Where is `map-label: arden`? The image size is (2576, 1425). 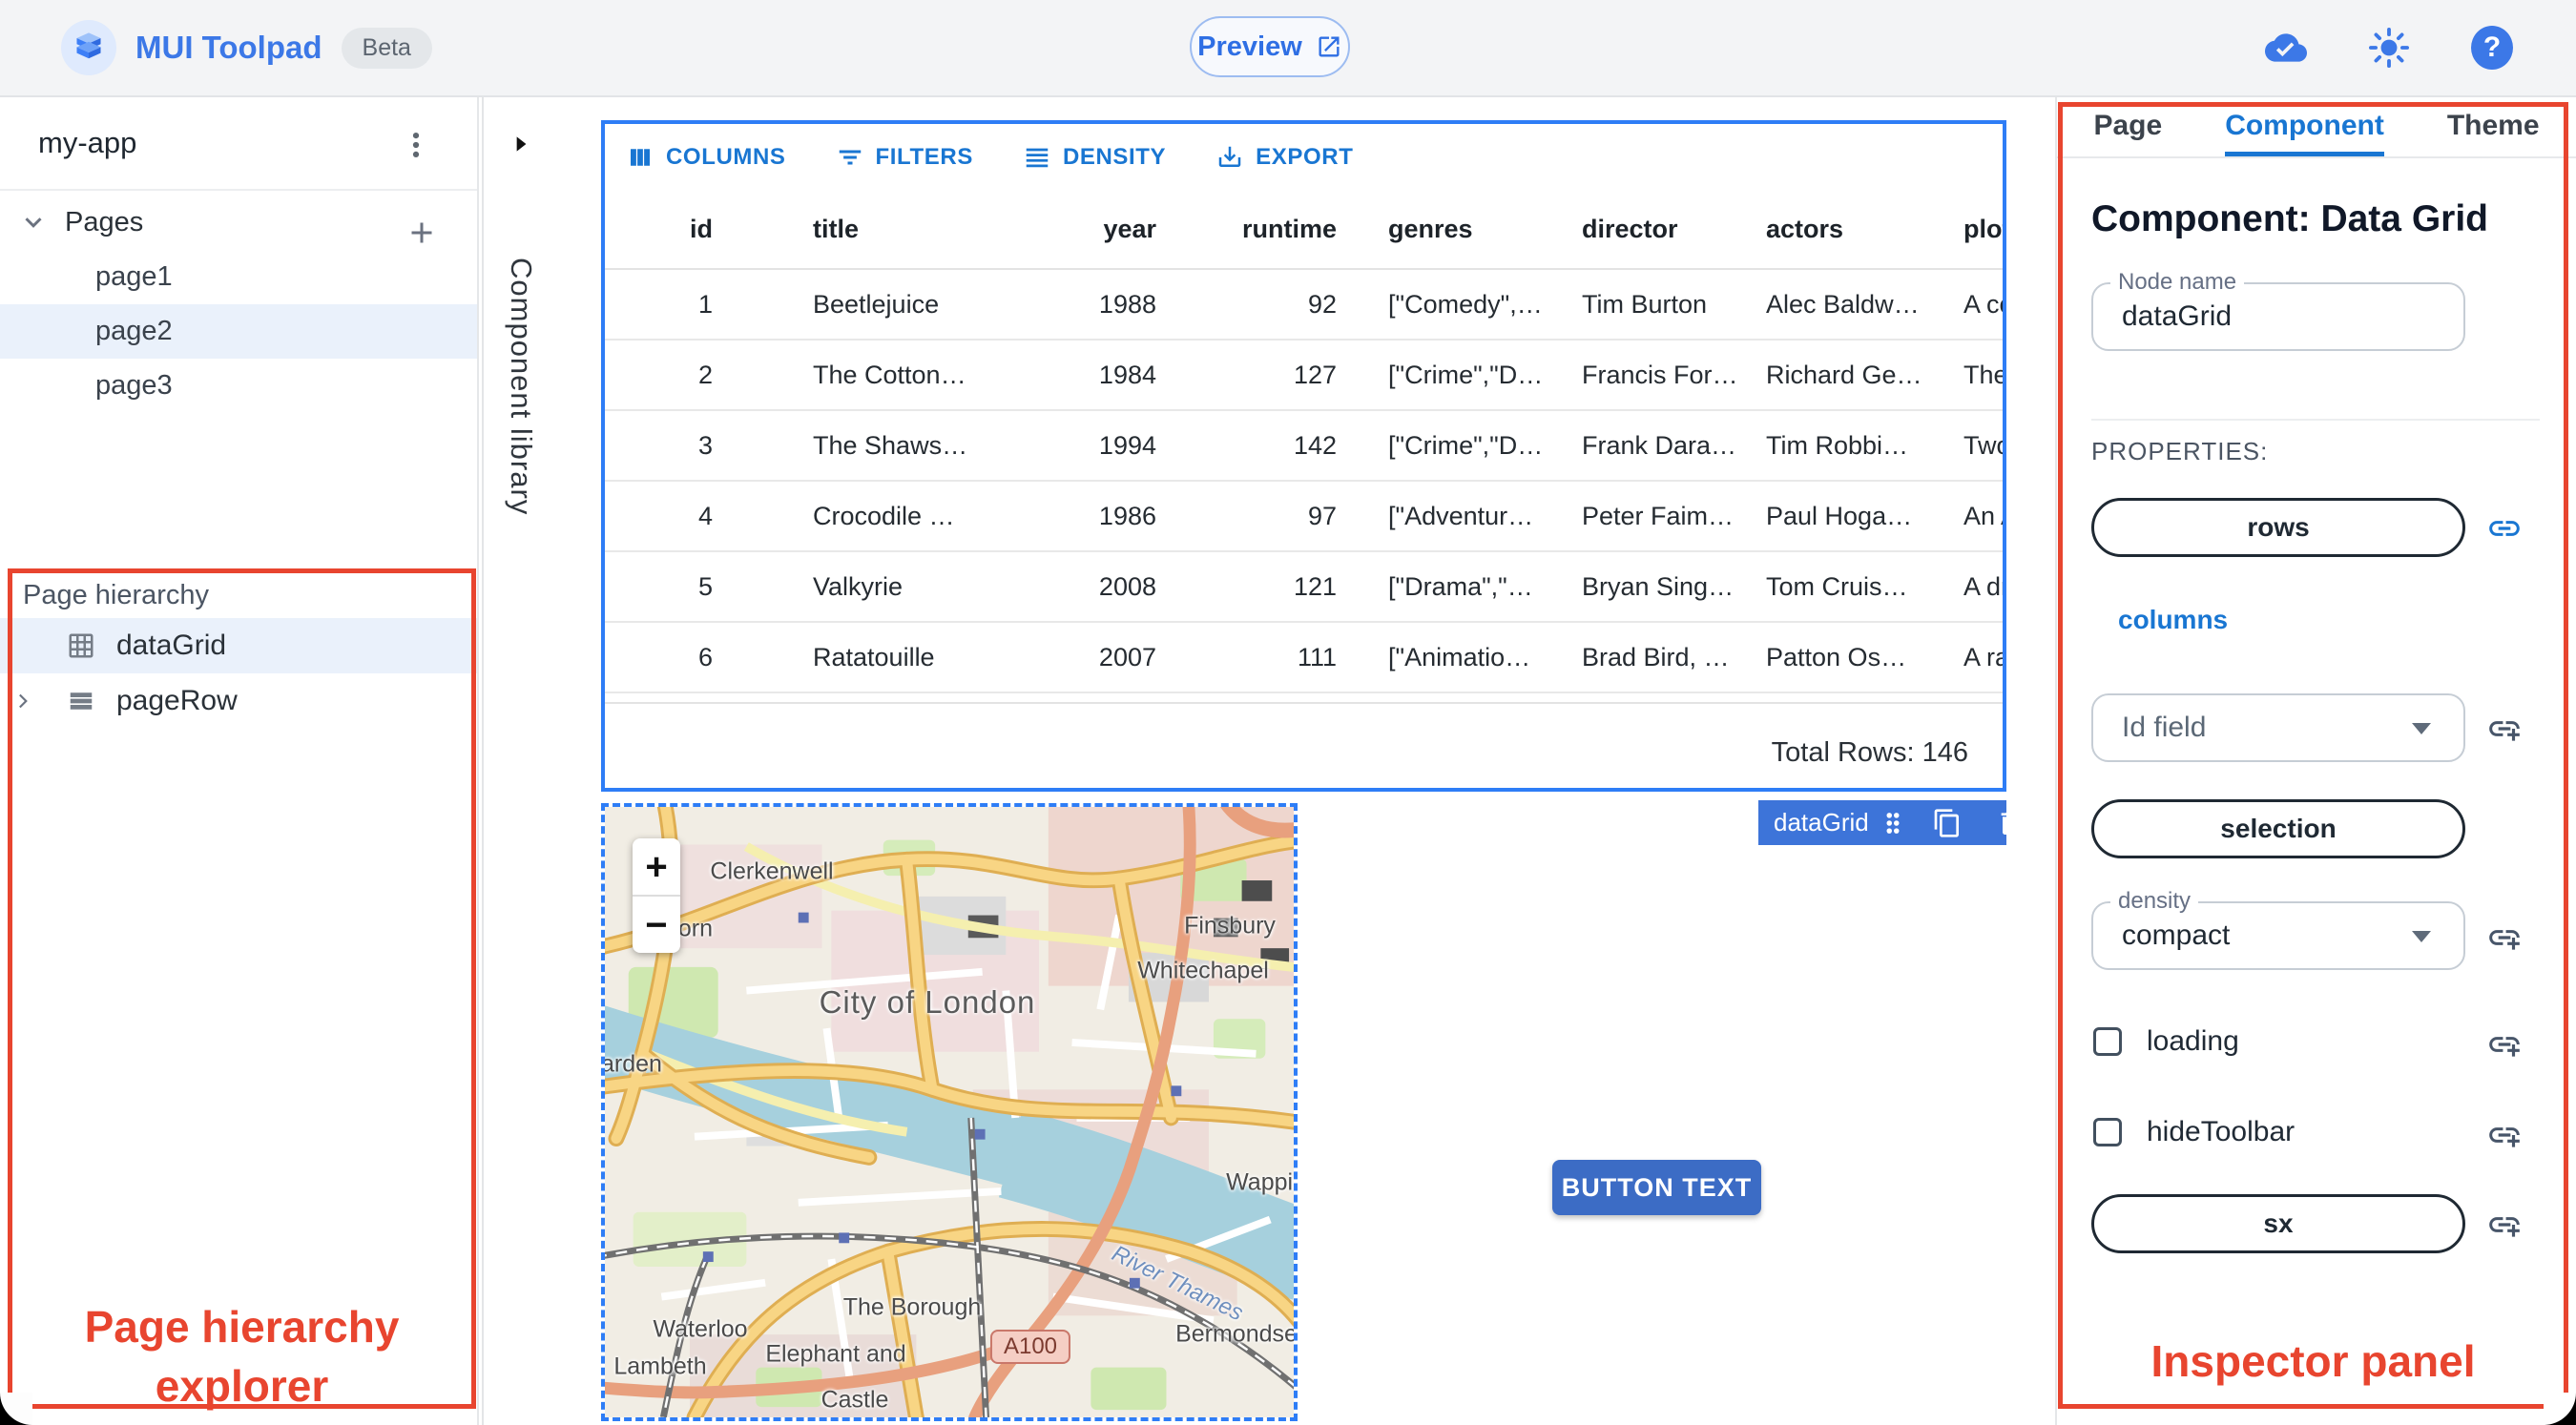 map-label: arden is located at coordinates (631, 1064).